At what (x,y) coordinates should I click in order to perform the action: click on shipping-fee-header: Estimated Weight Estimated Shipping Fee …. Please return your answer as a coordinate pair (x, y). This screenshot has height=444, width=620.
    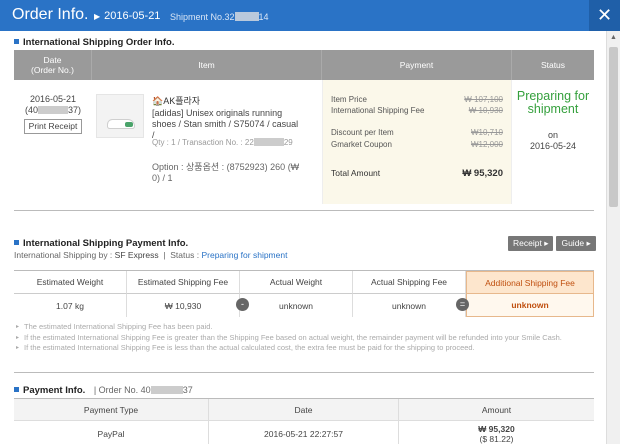
    Looking at the image, I should click on (304, 282).